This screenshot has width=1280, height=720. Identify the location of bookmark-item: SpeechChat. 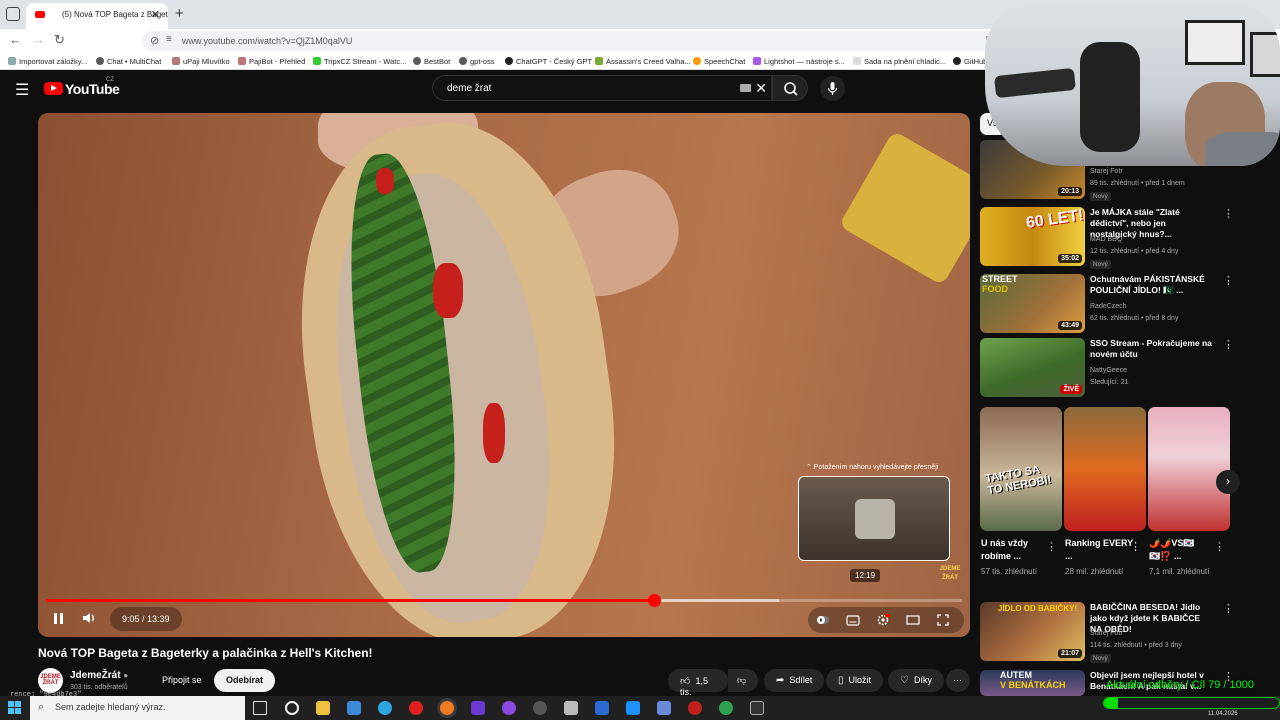
(719, 61).